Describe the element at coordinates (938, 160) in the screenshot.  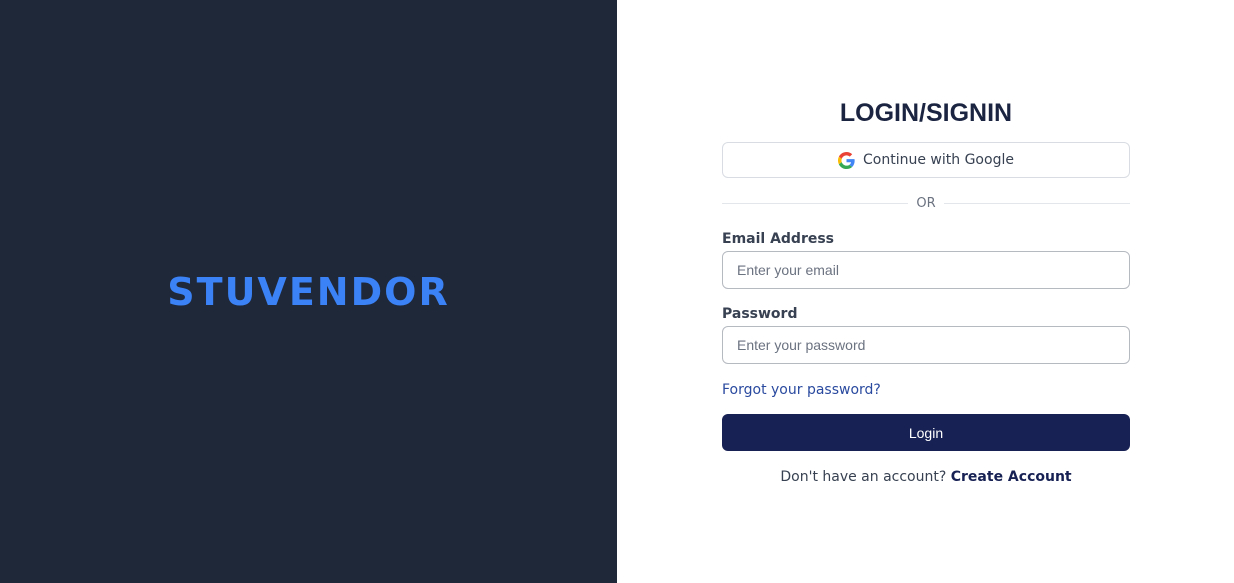
I see `google-button-label: Continue with Google` at that location.